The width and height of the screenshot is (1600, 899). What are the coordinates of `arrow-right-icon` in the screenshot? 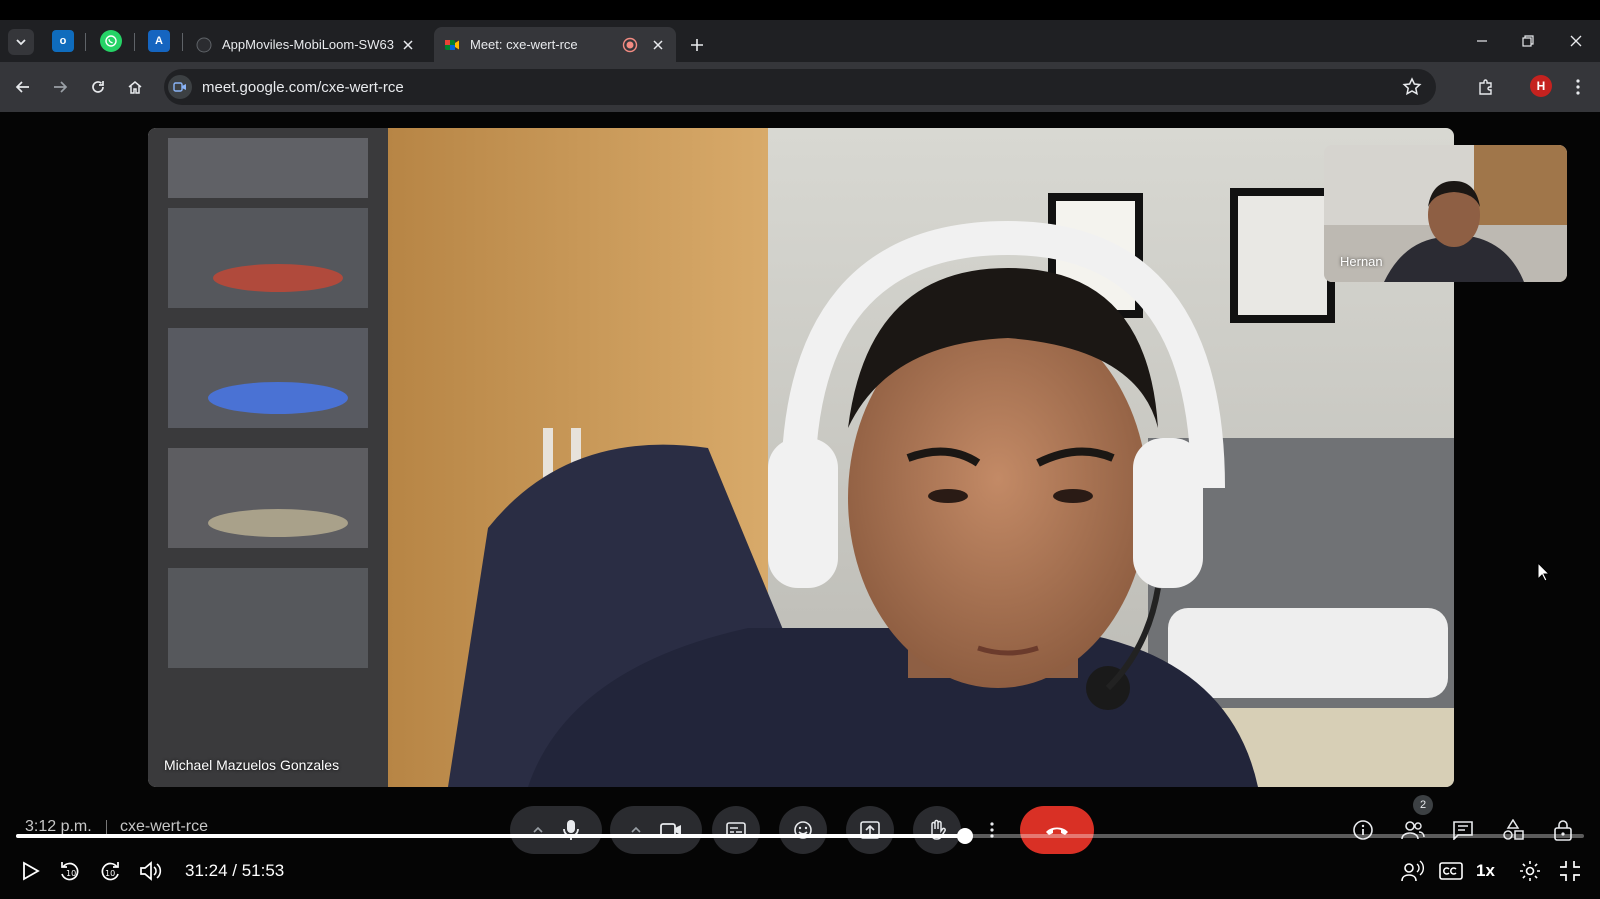 It's located at (61, 87).